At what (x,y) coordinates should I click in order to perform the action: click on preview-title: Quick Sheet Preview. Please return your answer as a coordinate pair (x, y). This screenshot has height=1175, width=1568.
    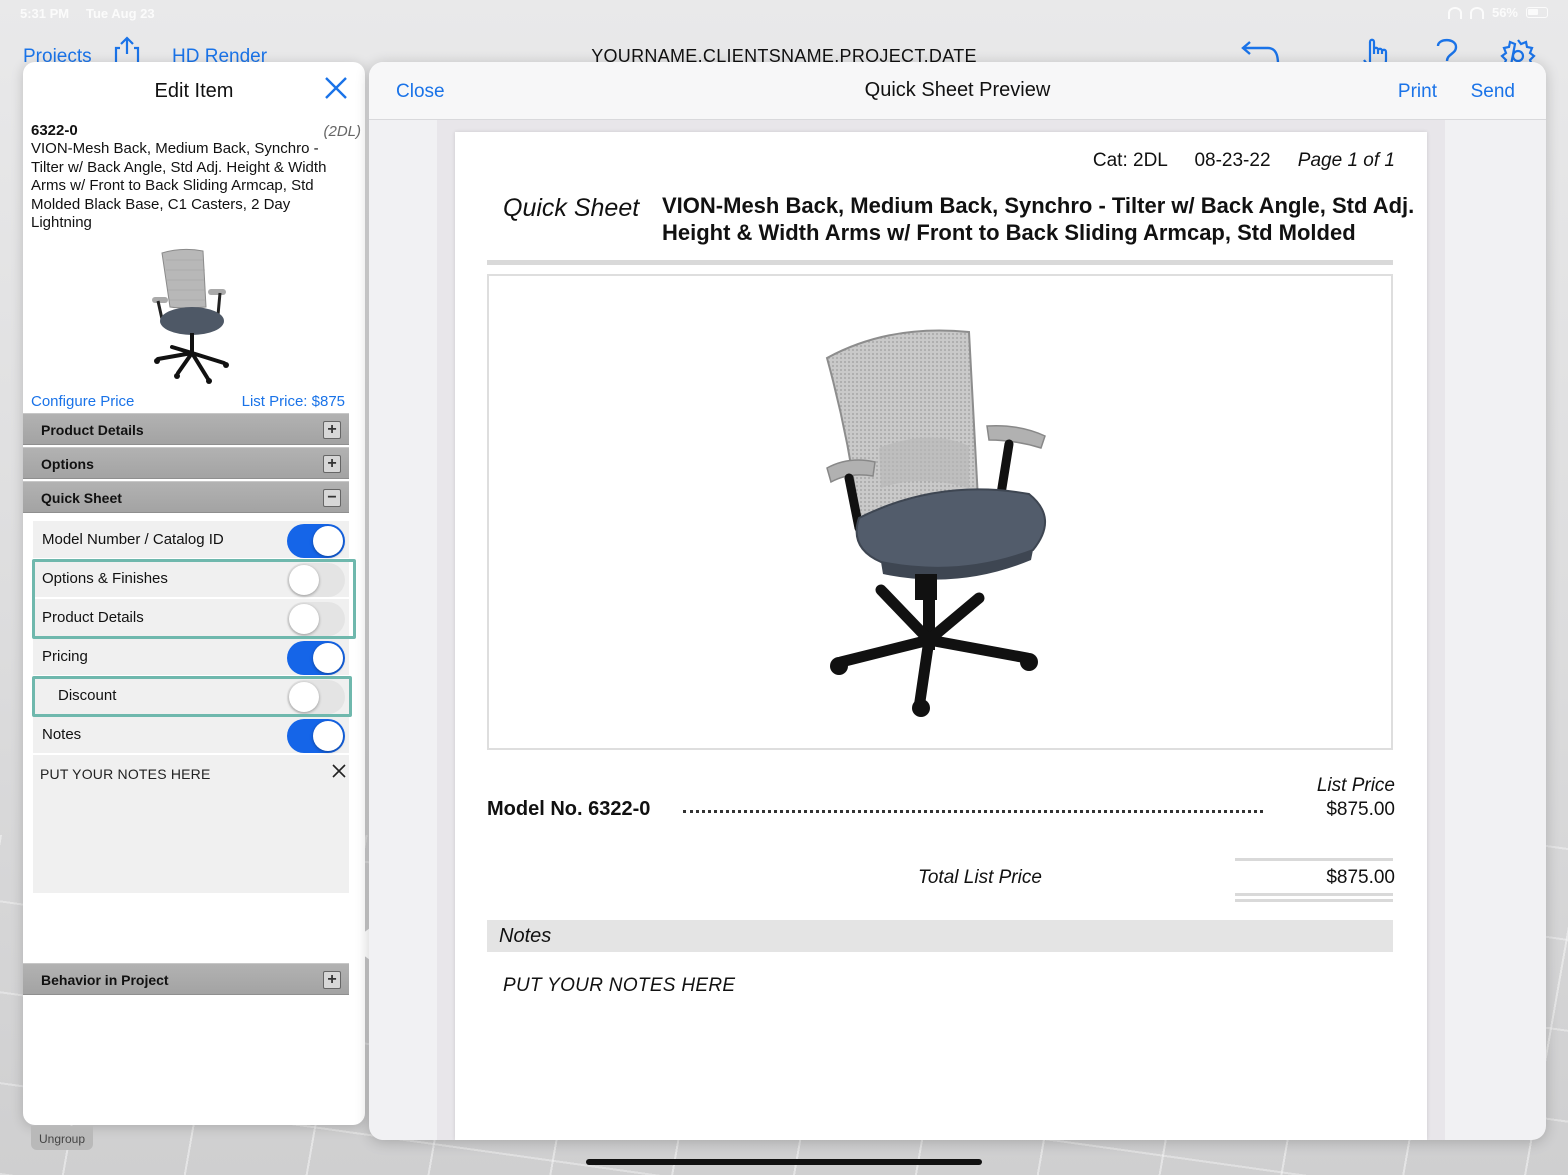
    Looking at the image, I should click on (957, 90).